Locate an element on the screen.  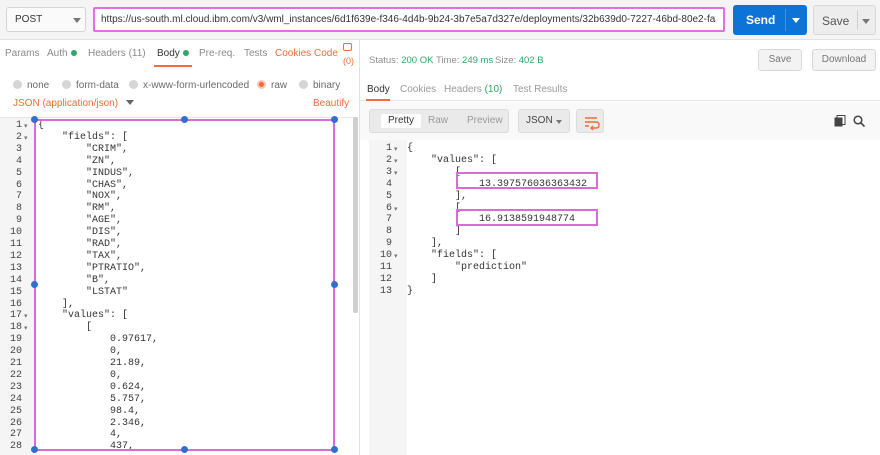
save-request-button: Save is located at coordinates (844, 20).